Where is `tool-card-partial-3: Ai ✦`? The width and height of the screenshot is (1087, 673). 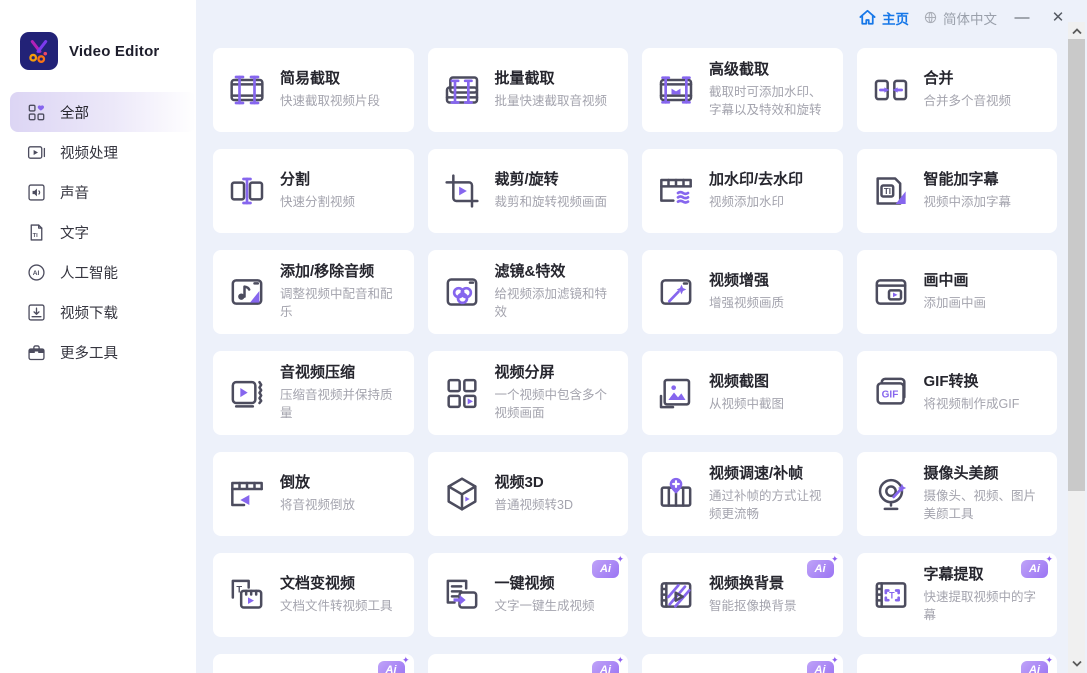 tool-card-partial-3: Ai ✦ is located at coordinates (742, 663).